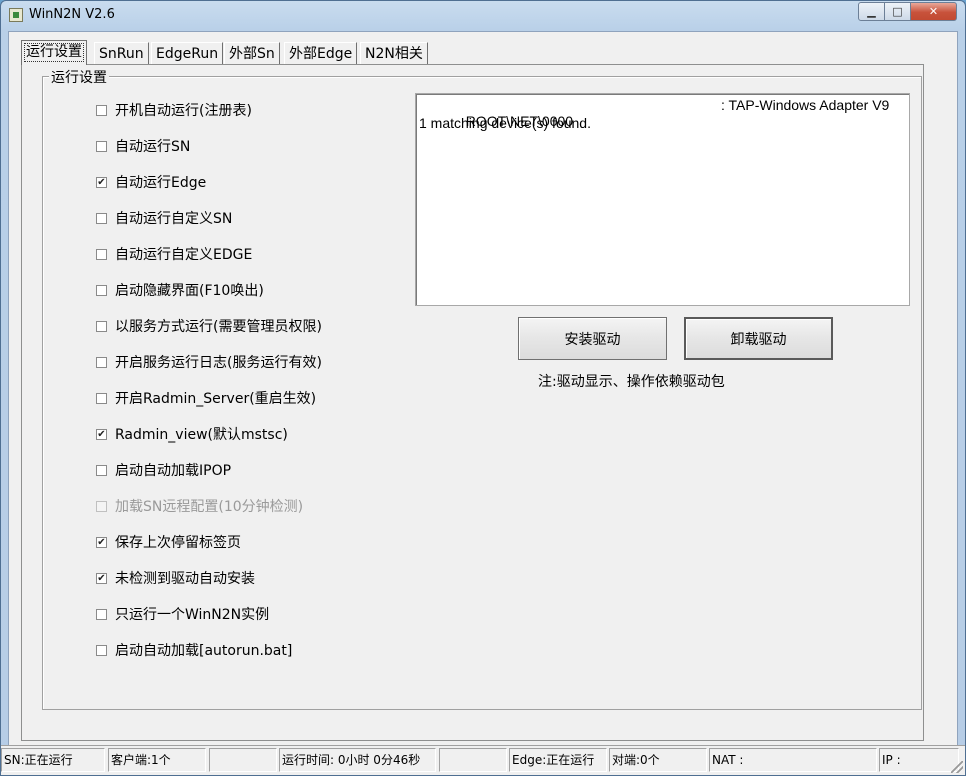 The width and height of the screenshot is (966, 776). What do you see at coordinates (558, 760) in the screenshot?
I see `status-edge: Edge:正在运行` at bounding box center [558, 760].